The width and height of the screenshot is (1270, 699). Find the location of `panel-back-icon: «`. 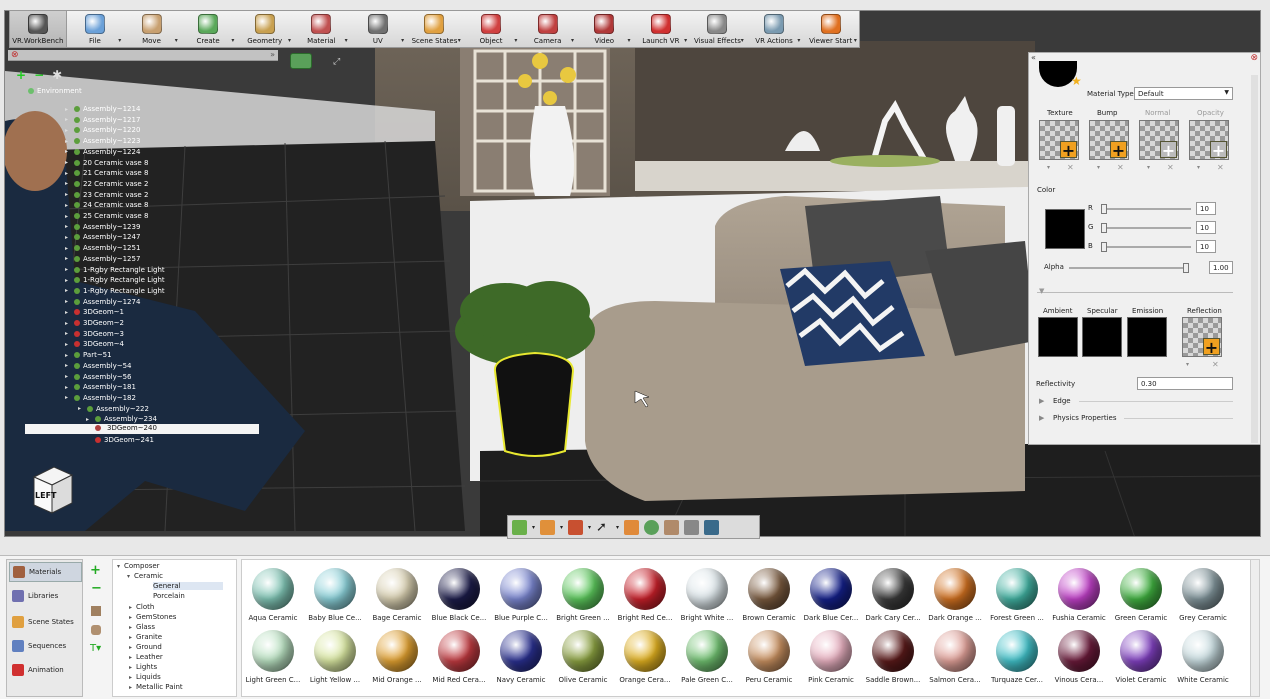

panel-back-icon: « is located at coordinates (1033, 57).